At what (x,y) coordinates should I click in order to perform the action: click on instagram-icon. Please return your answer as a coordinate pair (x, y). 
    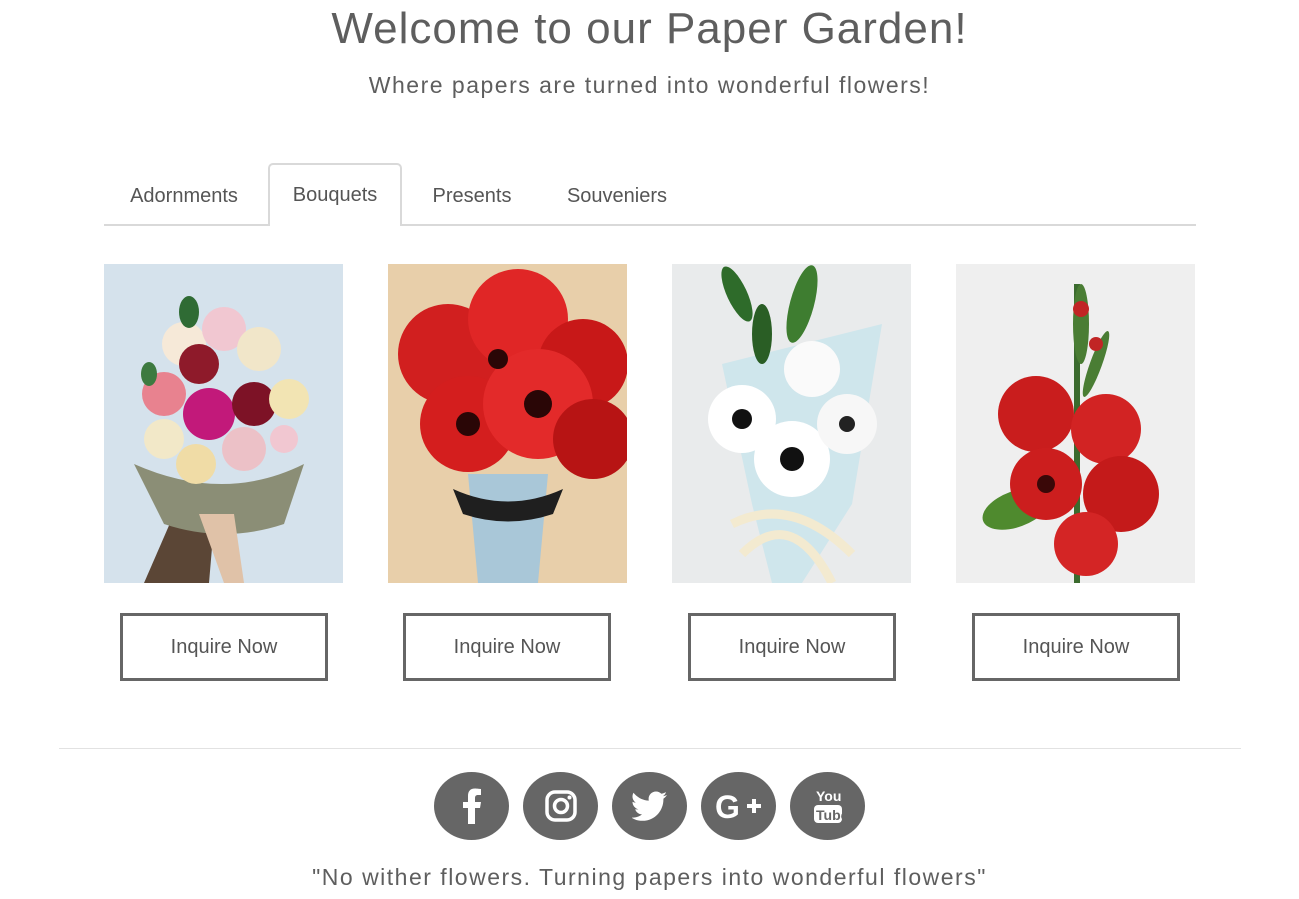
    Looking at the image, I should click on (560, 806).